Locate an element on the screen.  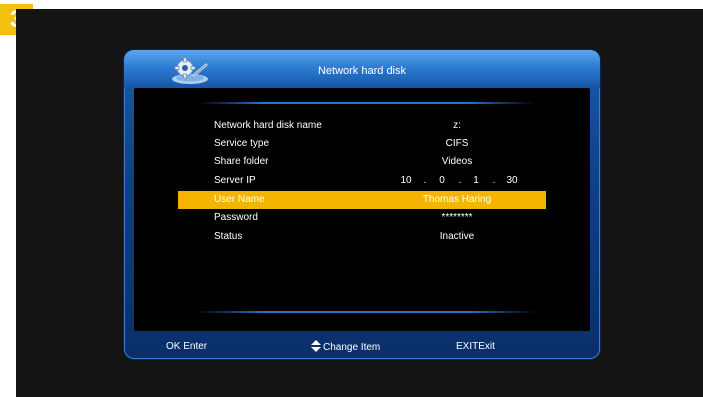
exit-hint: EXITExit is located at coordinates (475, 347).